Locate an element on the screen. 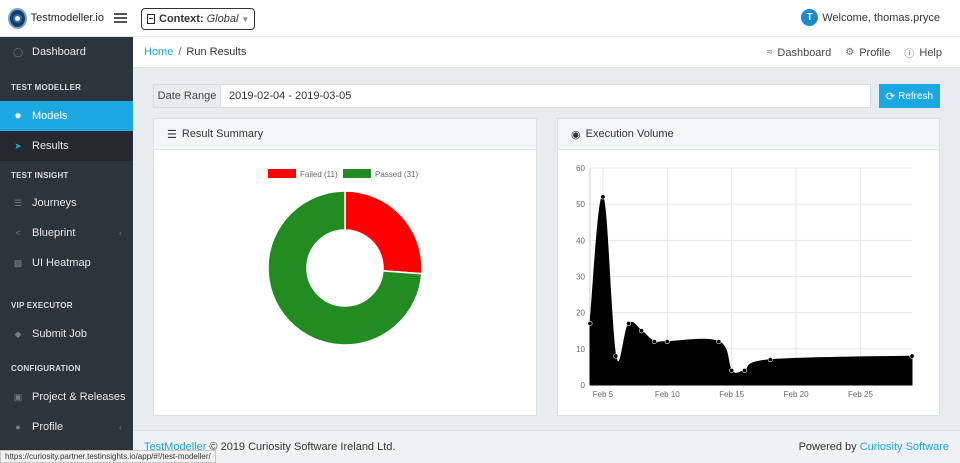 The image size is (960, 463). nav-profile-link: ⚙ Profile is located at coordinates (867, 53).